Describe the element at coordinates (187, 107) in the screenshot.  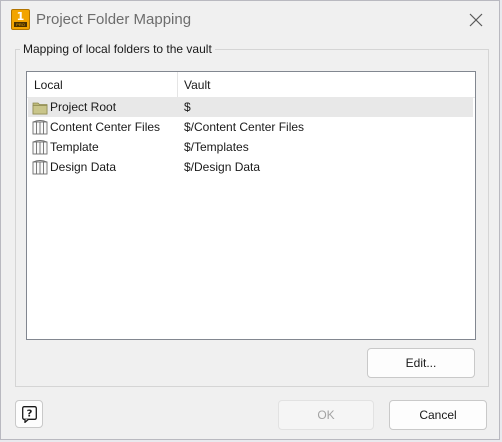
I see `row-vault: $` at that location.